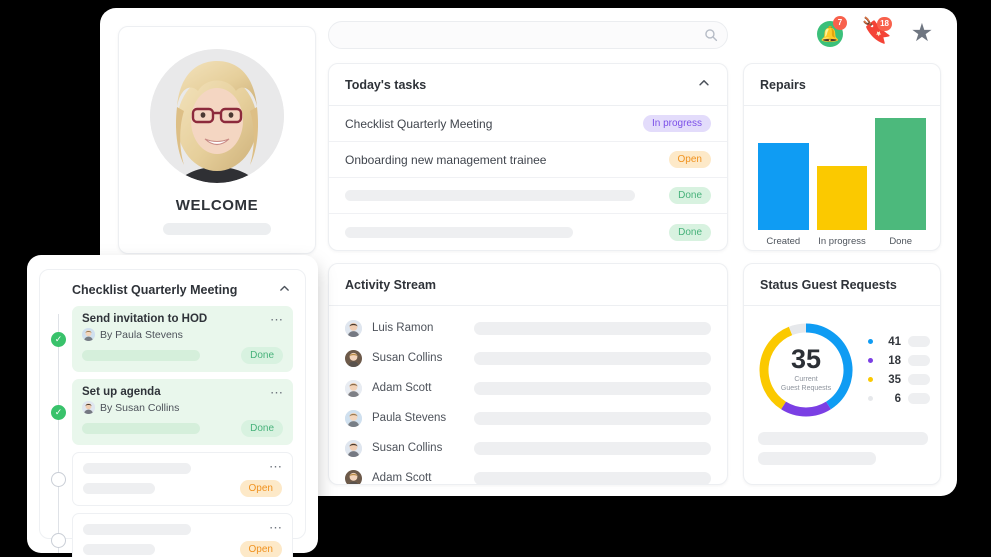 This screenshot has width=991, height=557. What do you see at coordinates (409, 418) in the screenshot?
I see `activity-user-name: Paula Stevens` at bounding box center [409, 418].